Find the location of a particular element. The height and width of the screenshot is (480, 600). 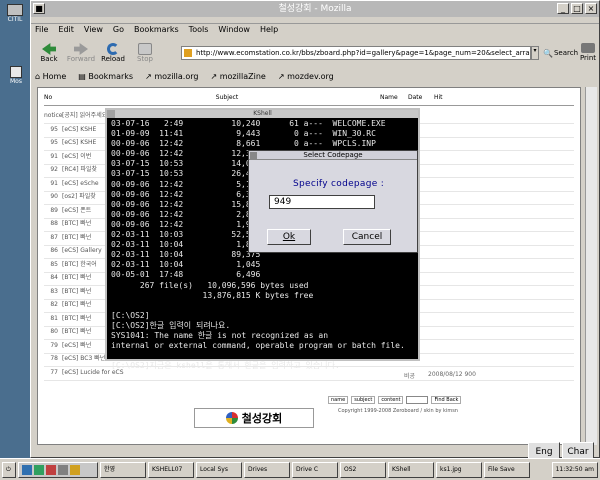

stop-label: Stop is located at coordinates (145, 59).